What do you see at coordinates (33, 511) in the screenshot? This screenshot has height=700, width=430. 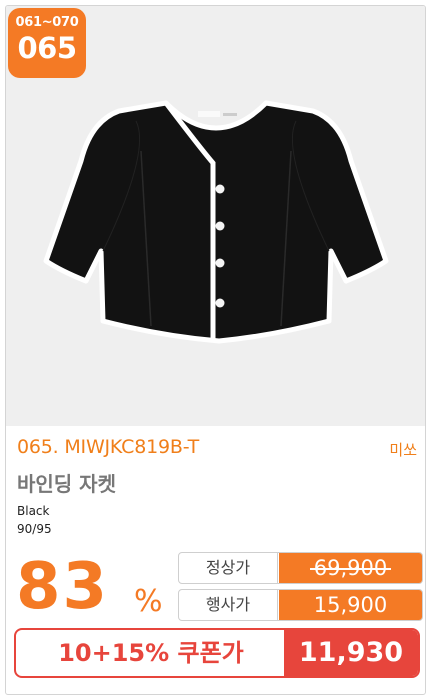 I see `product-color: Black` at bounding box center [33, 511].